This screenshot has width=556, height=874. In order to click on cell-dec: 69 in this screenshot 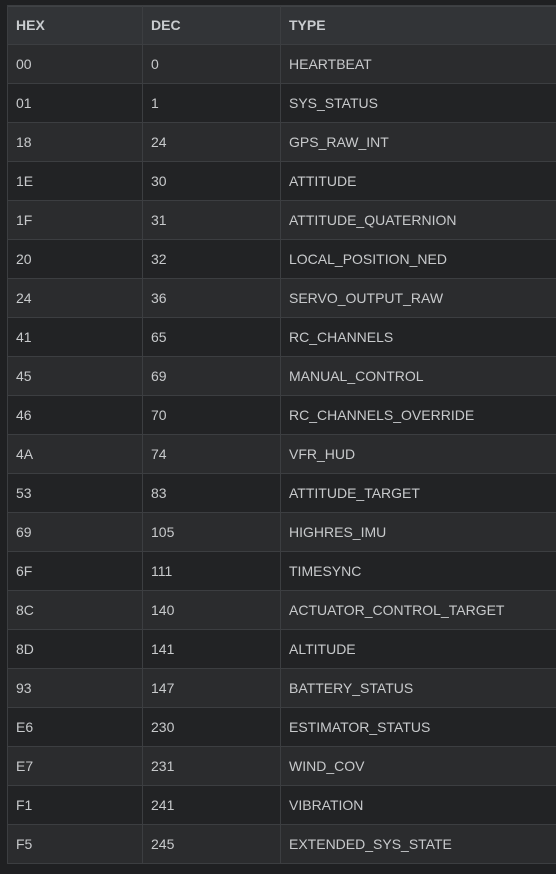, I will do `click(211, 376)`.